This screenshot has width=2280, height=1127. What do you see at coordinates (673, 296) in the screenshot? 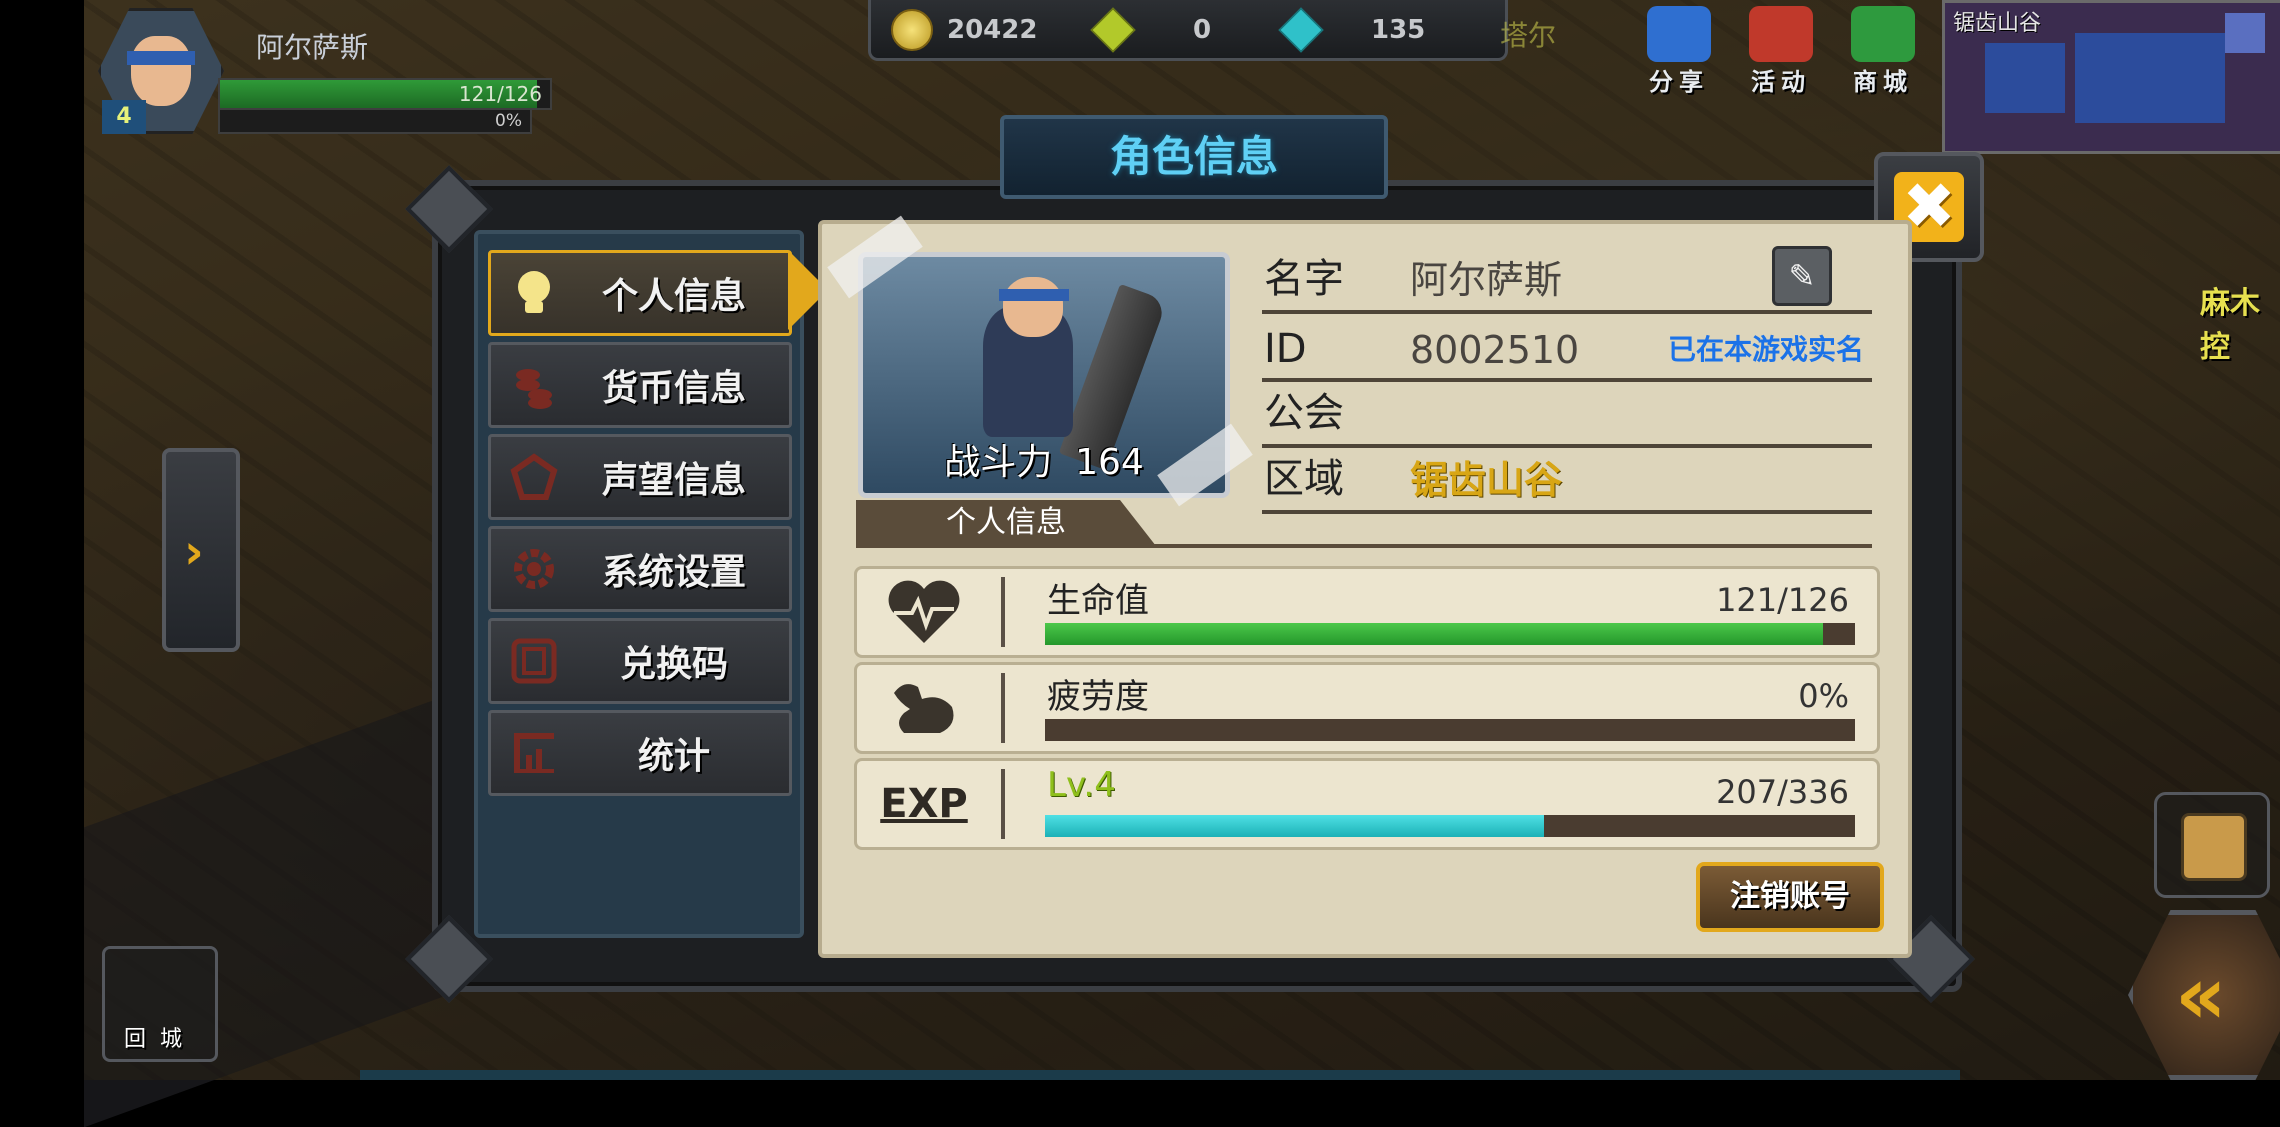
I see `menu-label: 个人信息` at bounding box center [673, 296].